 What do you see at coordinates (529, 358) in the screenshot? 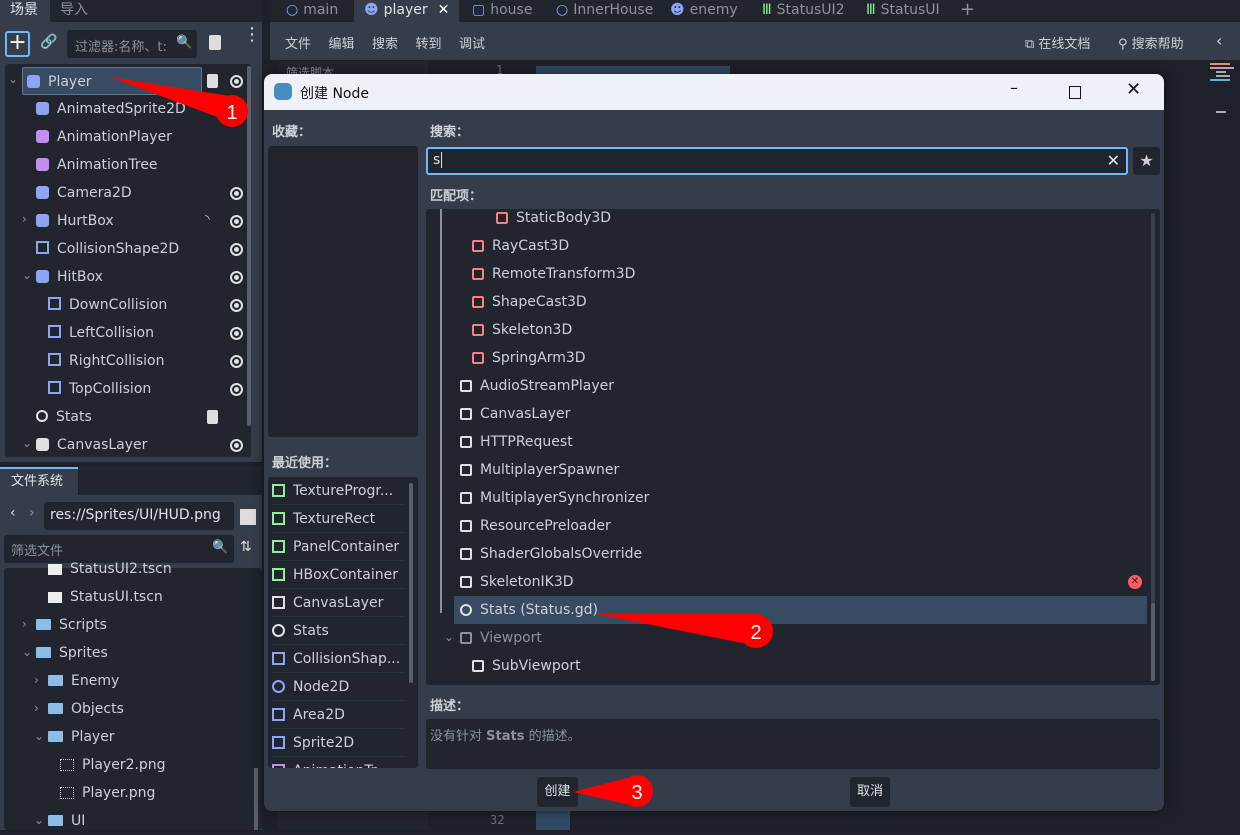
I see `match-item: SpringArm3D` at bounding box center [529, 358].